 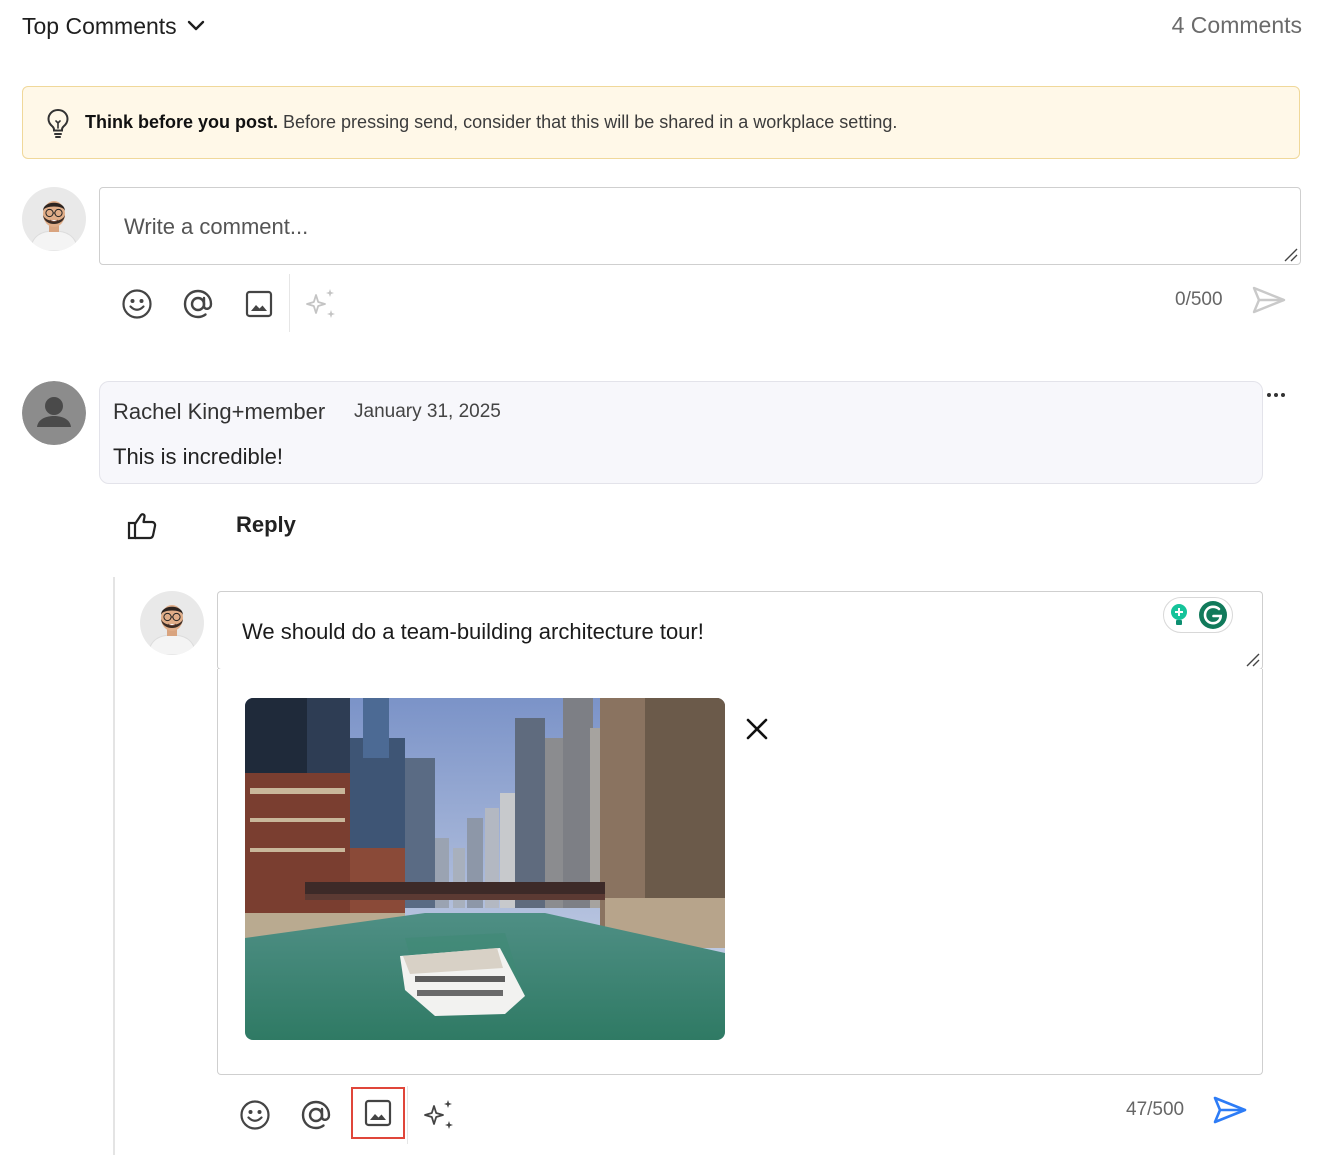 I want to click on emoji-button, so click(x=137, y=304).